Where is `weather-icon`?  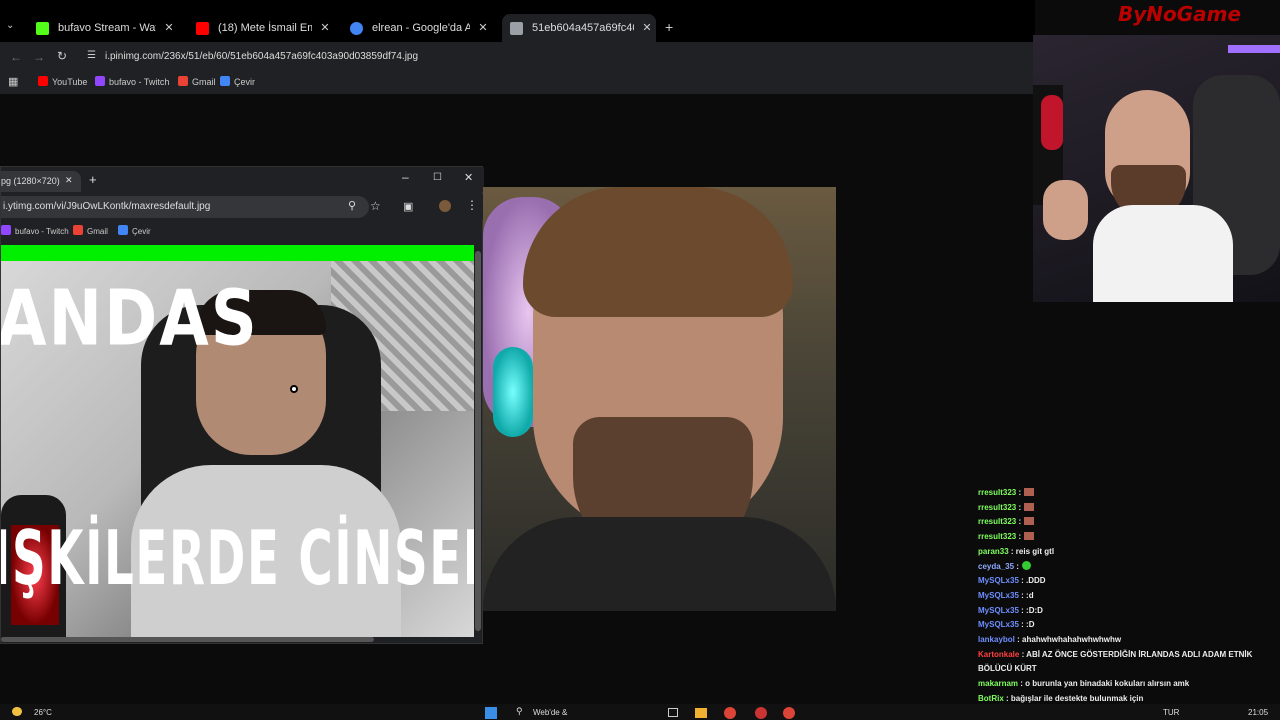 weather-icon is located at coordinates (17, 711).